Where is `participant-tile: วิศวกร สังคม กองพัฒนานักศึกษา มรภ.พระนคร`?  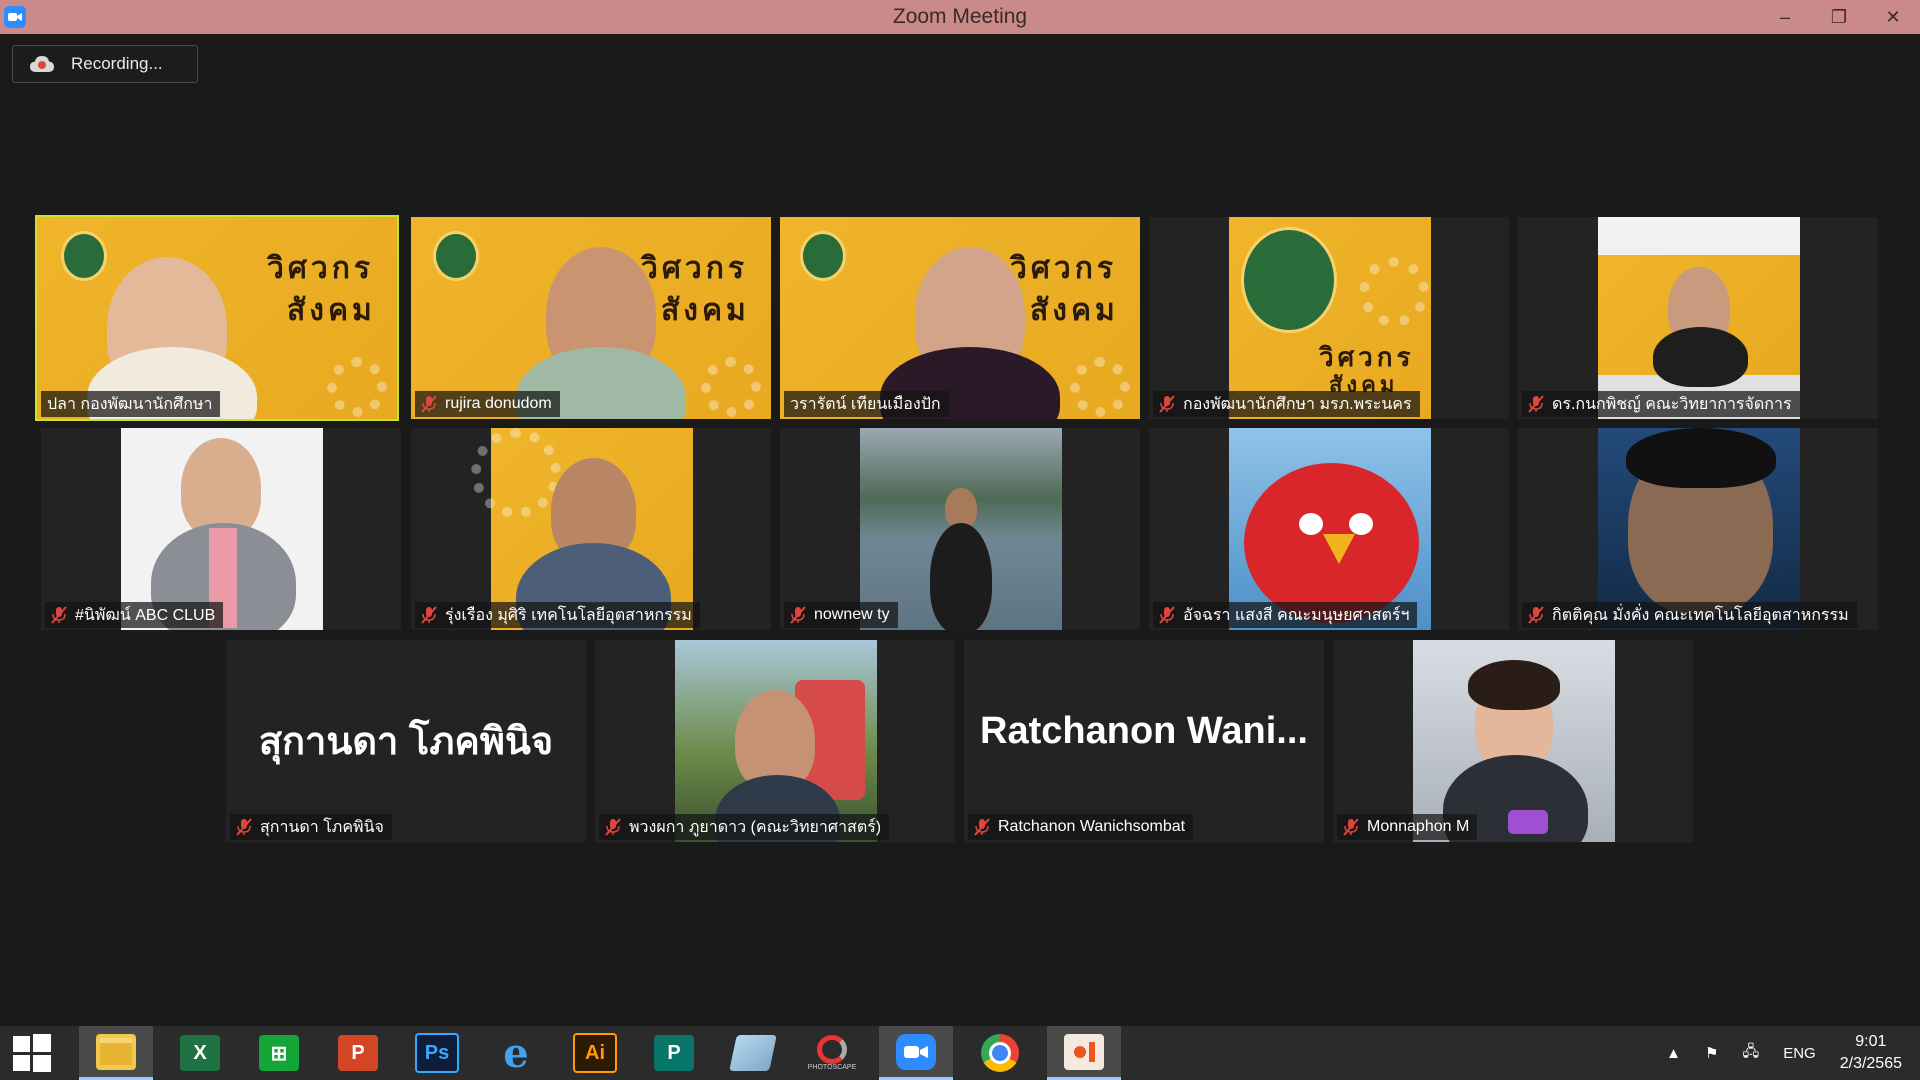
participant-tile: วิศวกร สังคม กองพัฒนานักศึกษา มรภ.พระนคร is located at coordinates (1329, 318).